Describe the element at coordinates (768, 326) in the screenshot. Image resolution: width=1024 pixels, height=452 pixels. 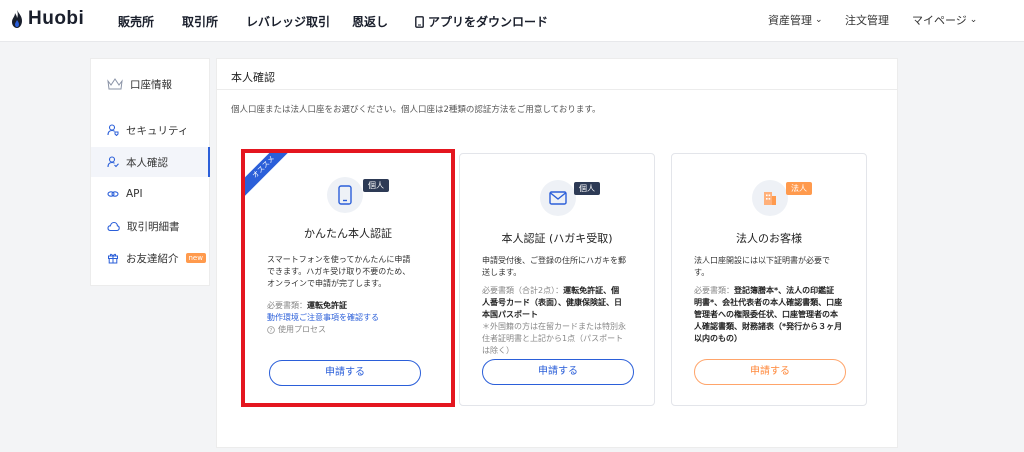
I see `docs-value: 人確認書類、財務諸表（*発行から３ヶ月` at that location.